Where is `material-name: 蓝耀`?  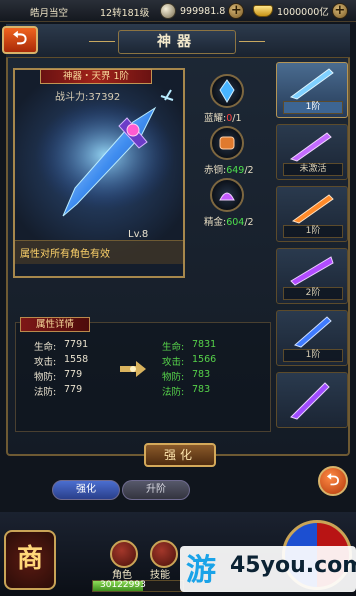
material-name: 蓝耀 is located at coordinates (214, 118).